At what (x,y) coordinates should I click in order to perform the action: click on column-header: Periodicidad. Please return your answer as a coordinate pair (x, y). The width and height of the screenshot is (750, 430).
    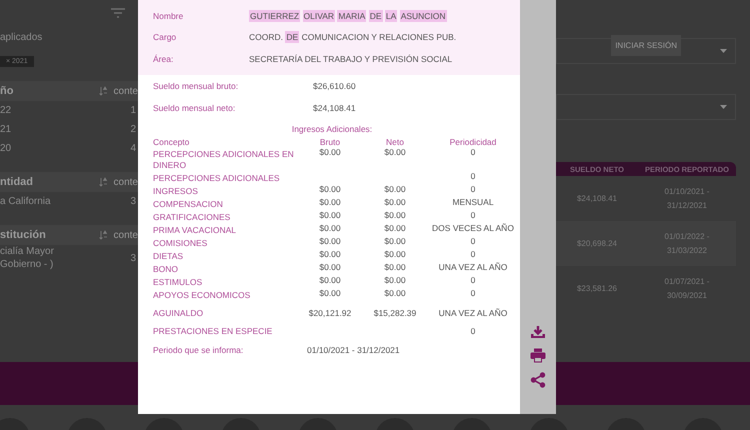
    Looking at the image, I should click on (473, 141).